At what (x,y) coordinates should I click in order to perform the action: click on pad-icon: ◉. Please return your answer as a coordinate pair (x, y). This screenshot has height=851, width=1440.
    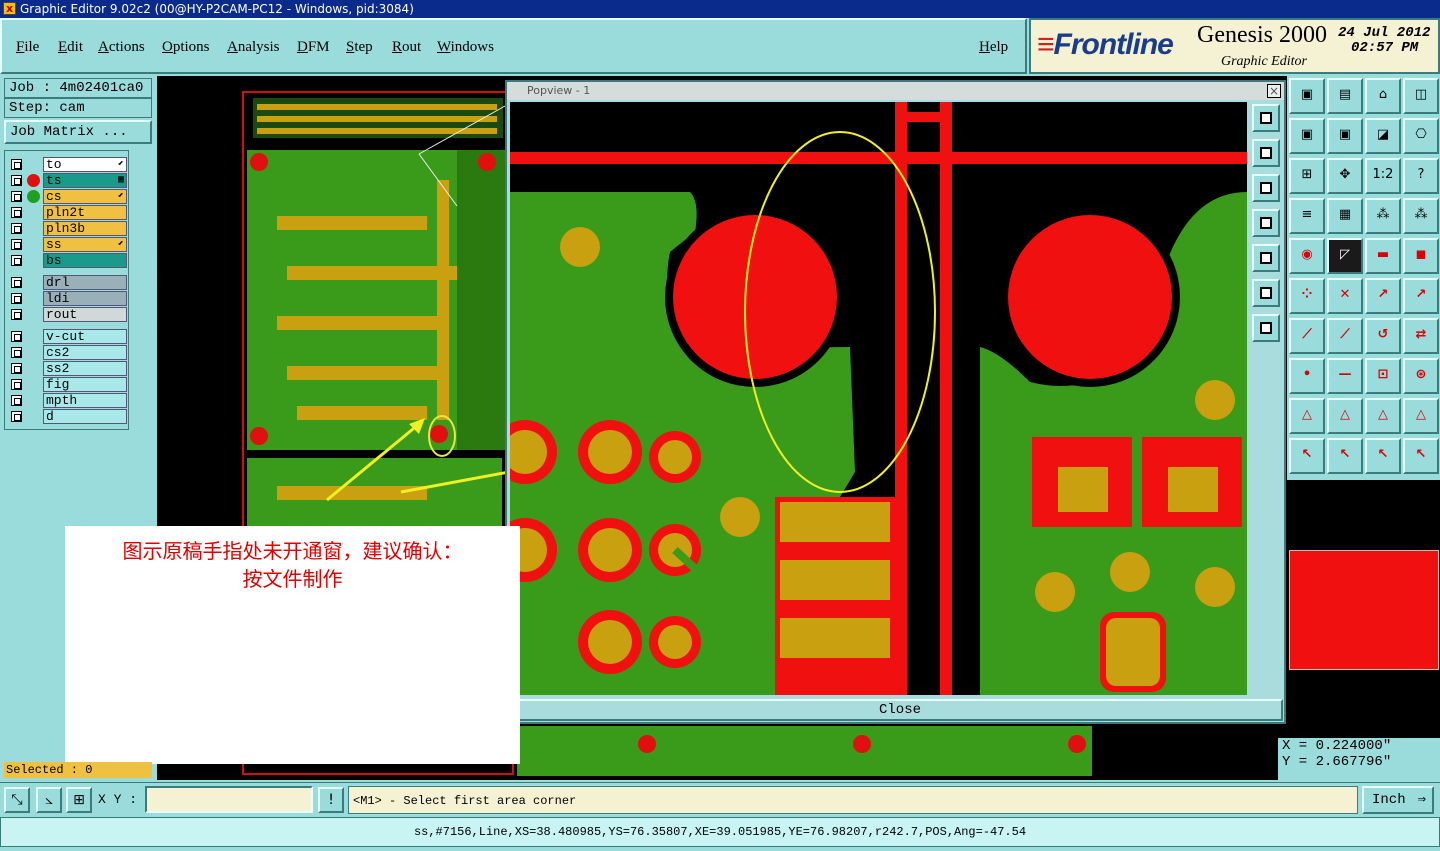
    Looking at the image, I should click on (1307, 256).